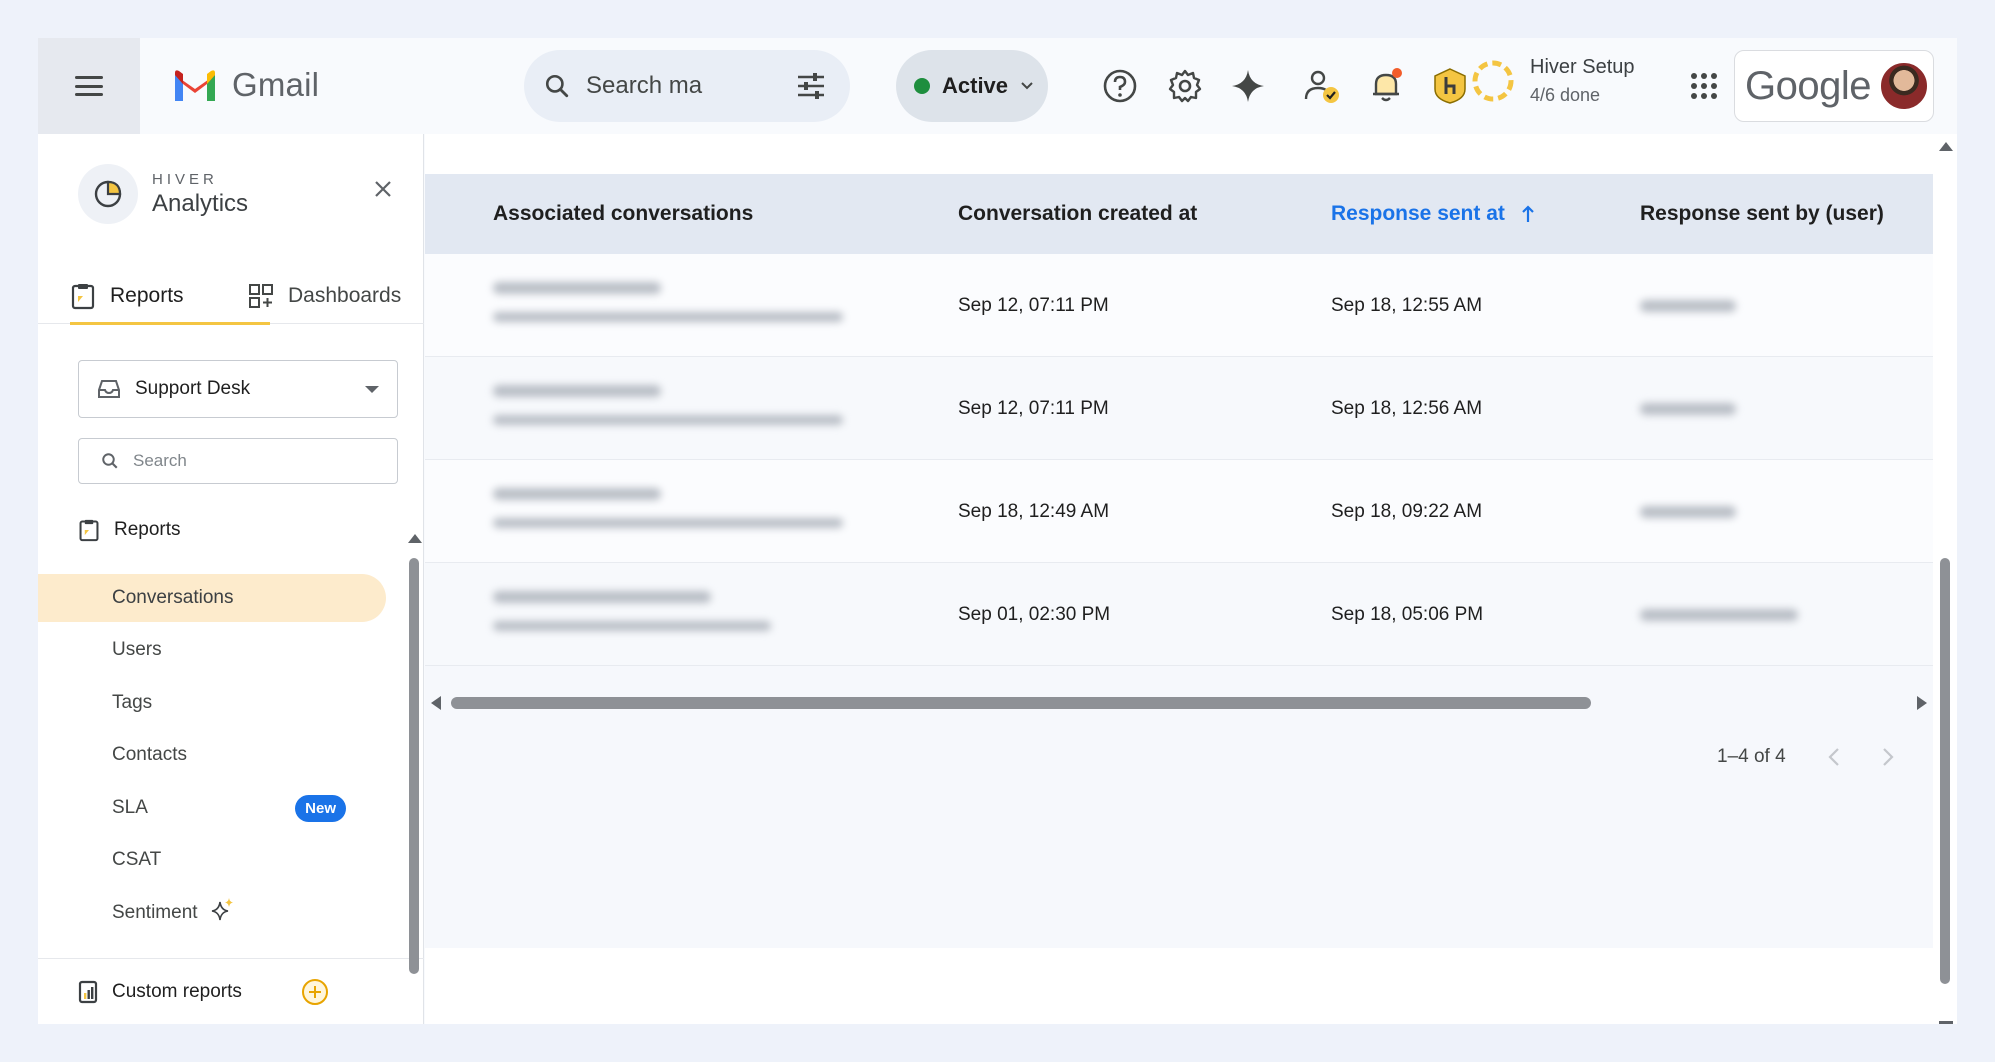  I want to click on sidebar-item-label: SLA, so click(130, 807).